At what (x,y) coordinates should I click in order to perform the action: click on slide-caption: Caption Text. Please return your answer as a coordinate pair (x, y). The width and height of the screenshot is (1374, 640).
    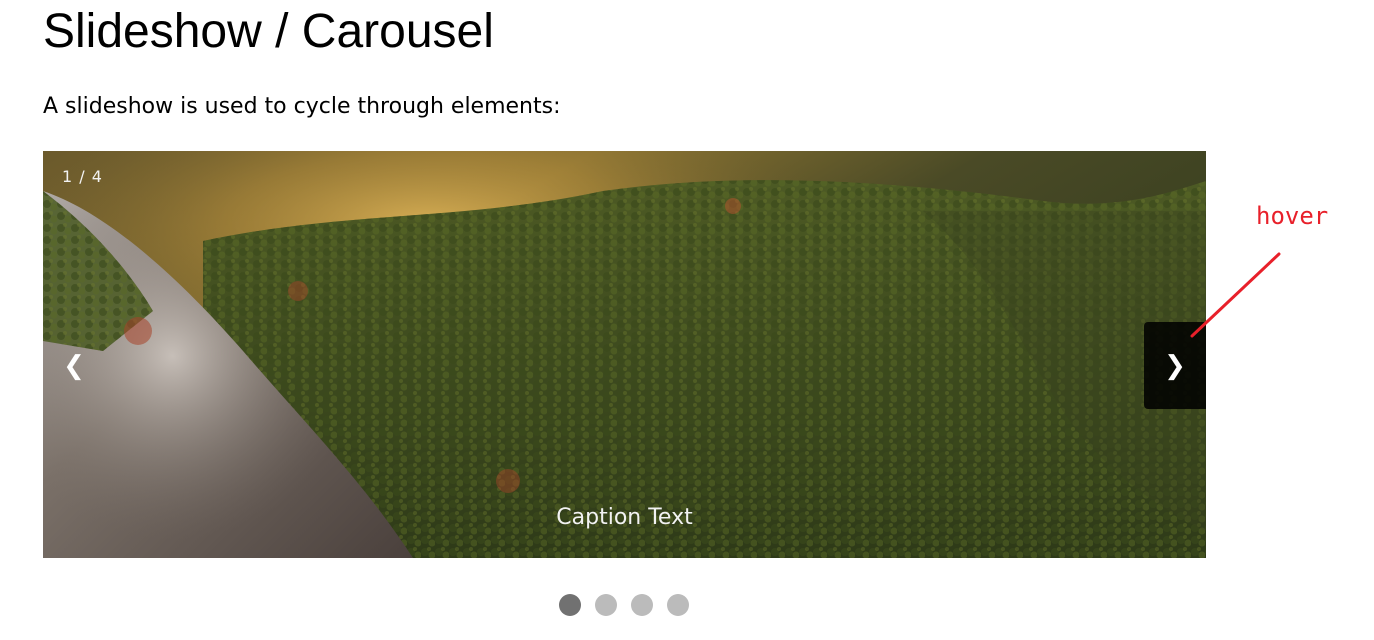
    Looking at the image, I should click on (624, 517).